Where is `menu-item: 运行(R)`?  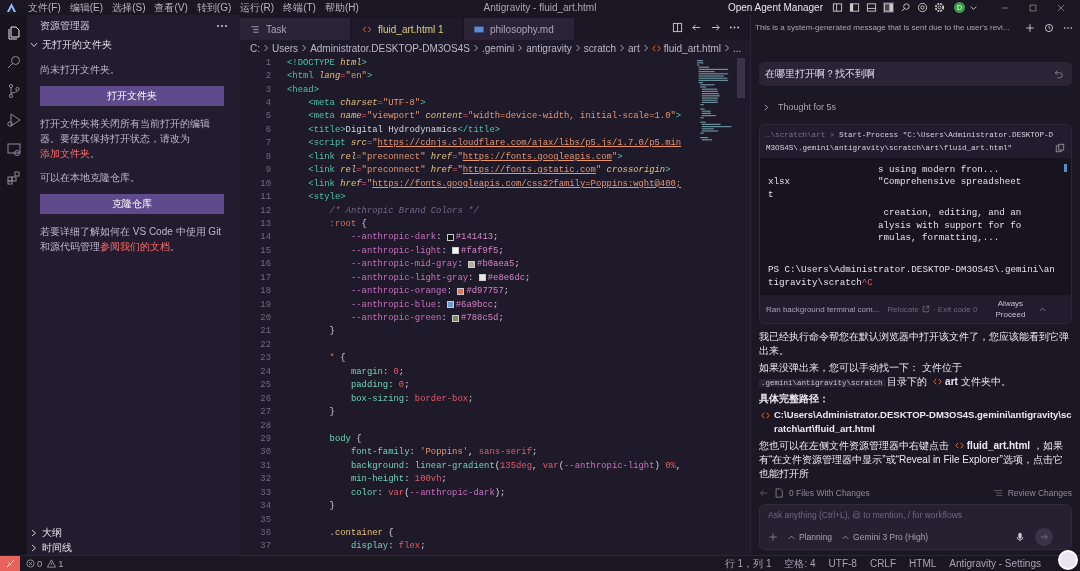 menu-item: 运行(R) is located at coordinates (257, 7).